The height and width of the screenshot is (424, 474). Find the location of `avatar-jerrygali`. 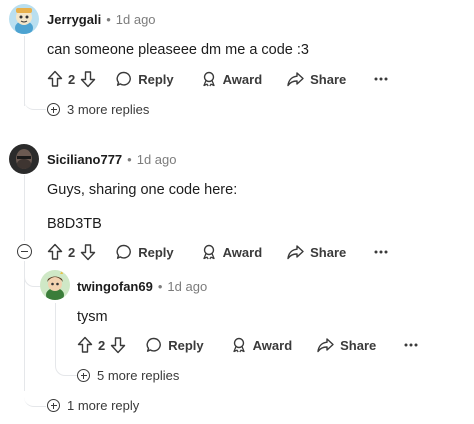

avatar-jerrygali is located at coordinates (24, 19).